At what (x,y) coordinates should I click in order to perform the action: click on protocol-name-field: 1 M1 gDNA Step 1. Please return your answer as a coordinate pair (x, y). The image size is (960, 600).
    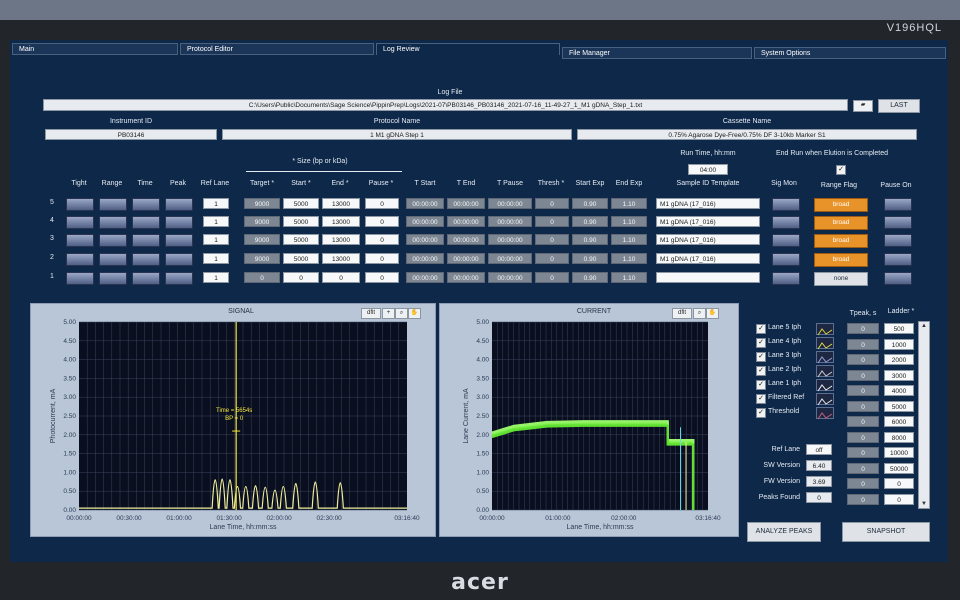
    Looking at the image, I should click on (397, 134).